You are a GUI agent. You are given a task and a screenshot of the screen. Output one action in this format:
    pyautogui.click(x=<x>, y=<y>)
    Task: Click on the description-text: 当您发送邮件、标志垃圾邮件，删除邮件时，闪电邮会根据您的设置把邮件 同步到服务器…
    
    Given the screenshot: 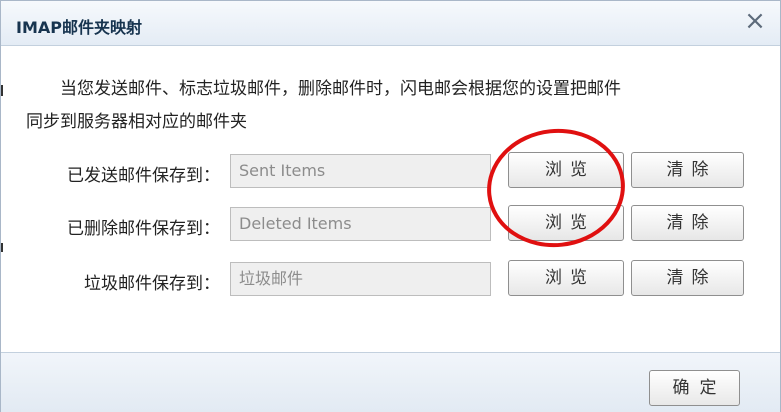 What is the action you would take?
    pyautogui.click(x=386, y=106)
    